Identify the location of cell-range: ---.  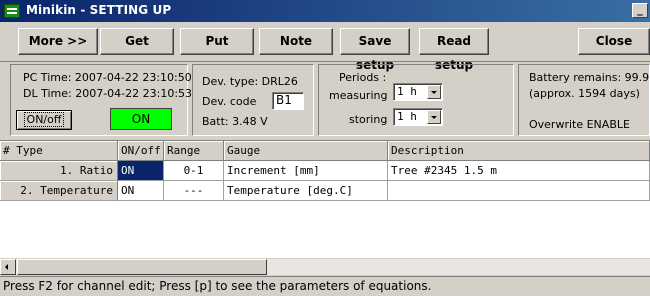
(194, 191).